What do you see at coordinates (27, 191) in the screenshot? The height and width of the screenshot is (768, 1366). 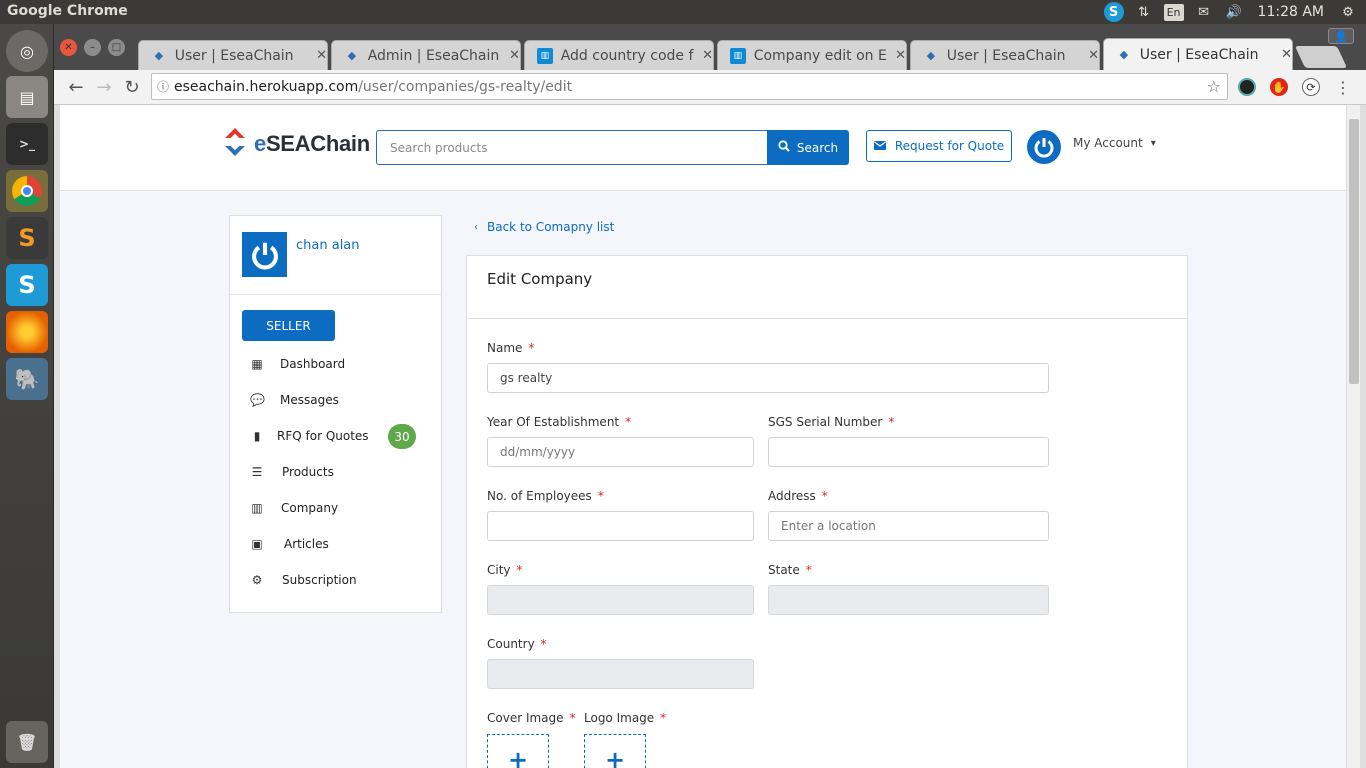 I see `chrome-icon` at bounding box center [27, 191].